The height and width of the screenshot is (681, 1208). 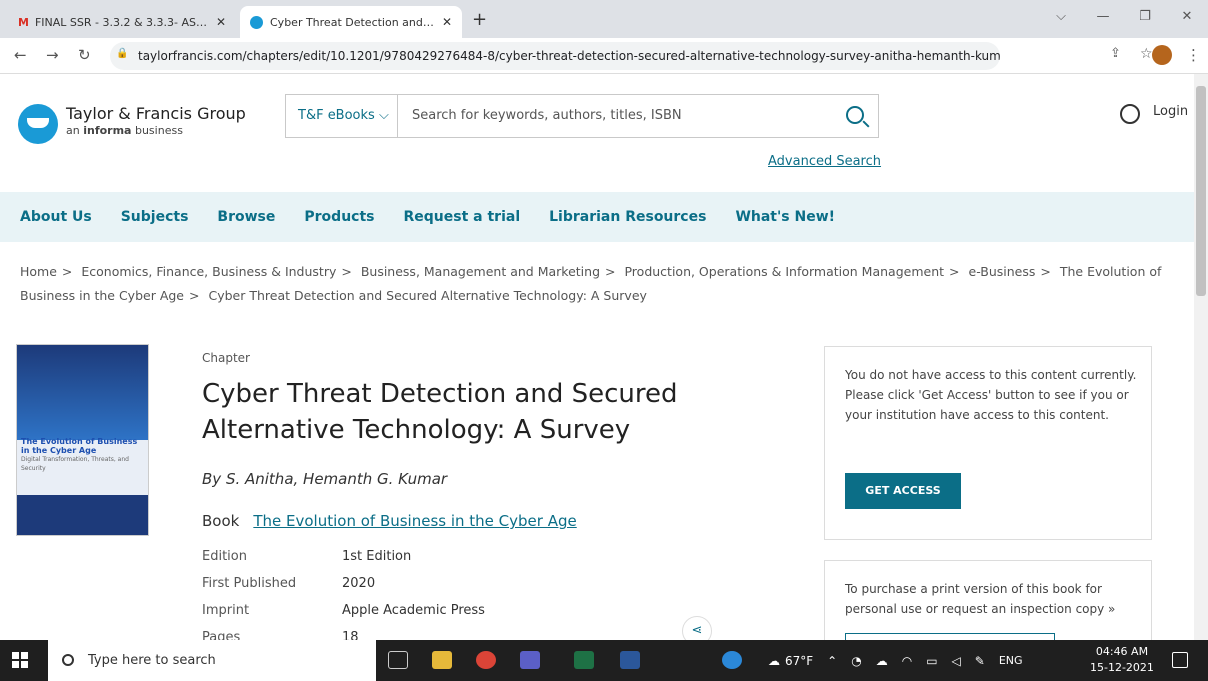 What do you see at coordinates (903, 491) in the screenshot?
I see `get-access-button: GET ACCESS` at bounding box center [903, 491].